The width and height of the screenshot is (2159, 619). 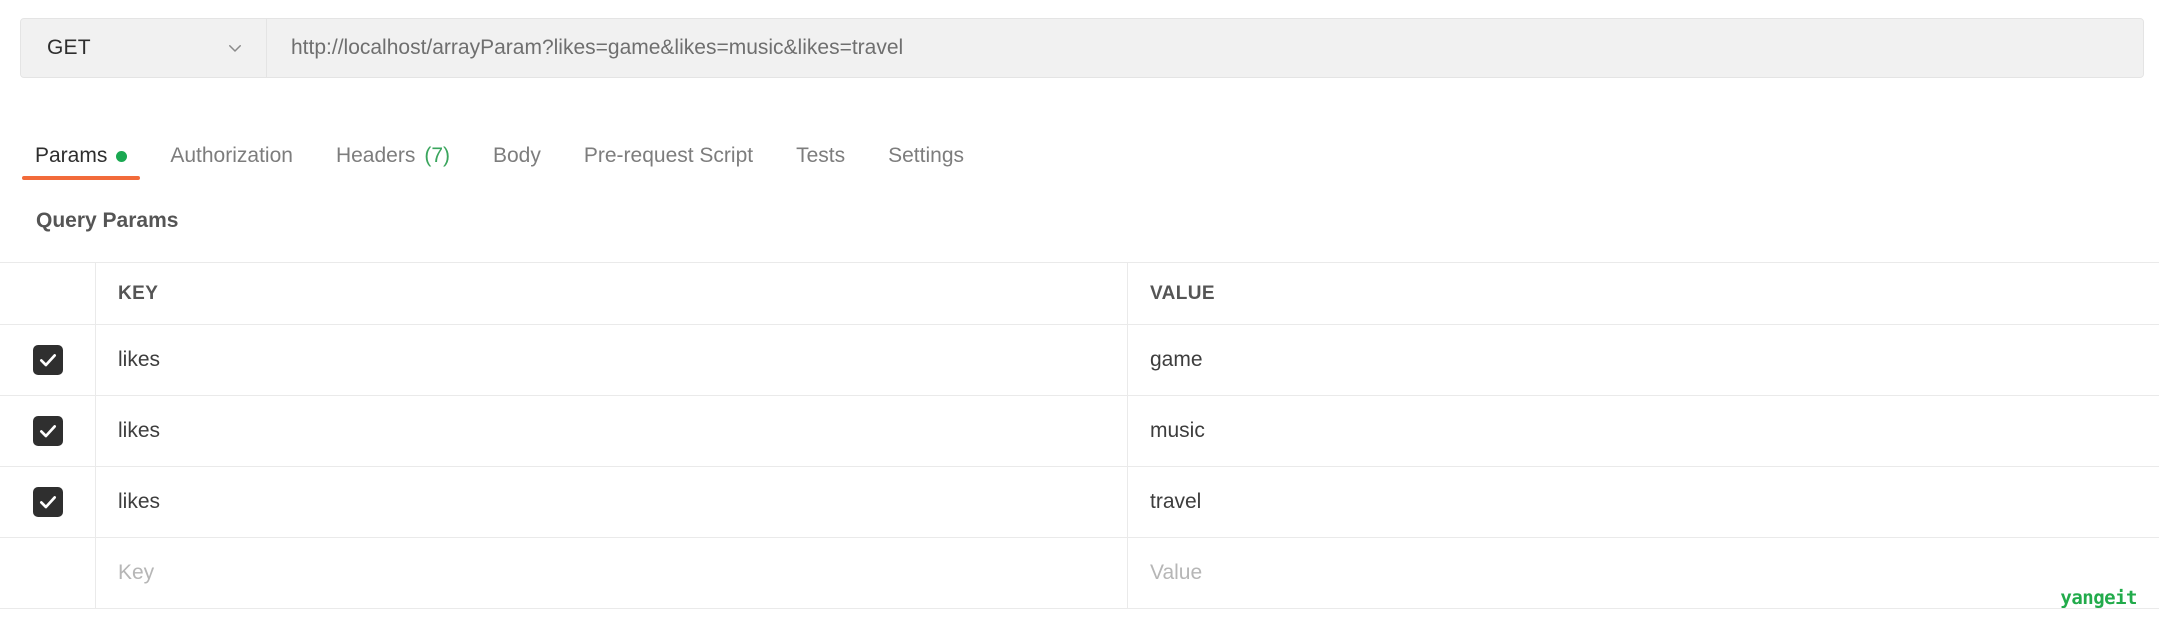 I want to click on param-value-input: travel, so click(x=1643, y=502).